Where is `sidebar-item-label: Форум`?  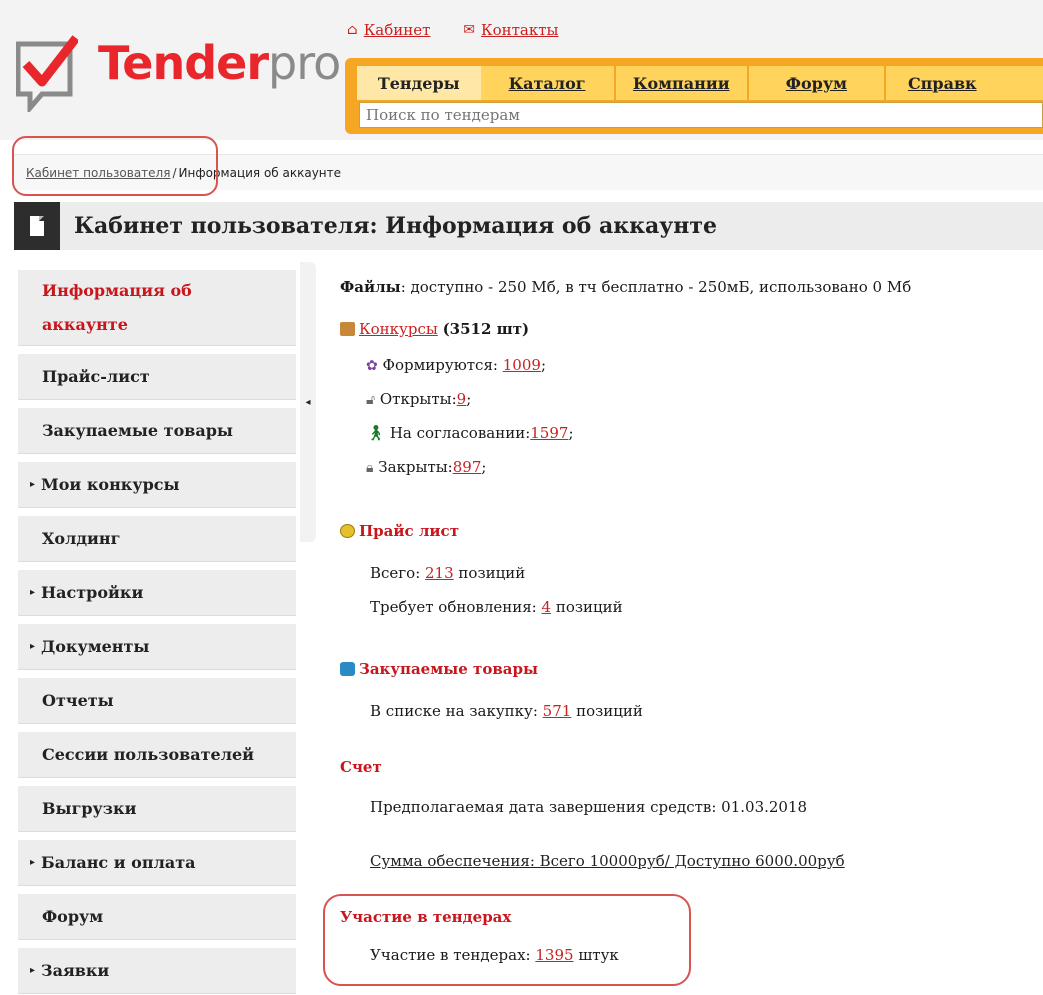 sidebar-item-label: Форум is located at coordinates (73, 916).